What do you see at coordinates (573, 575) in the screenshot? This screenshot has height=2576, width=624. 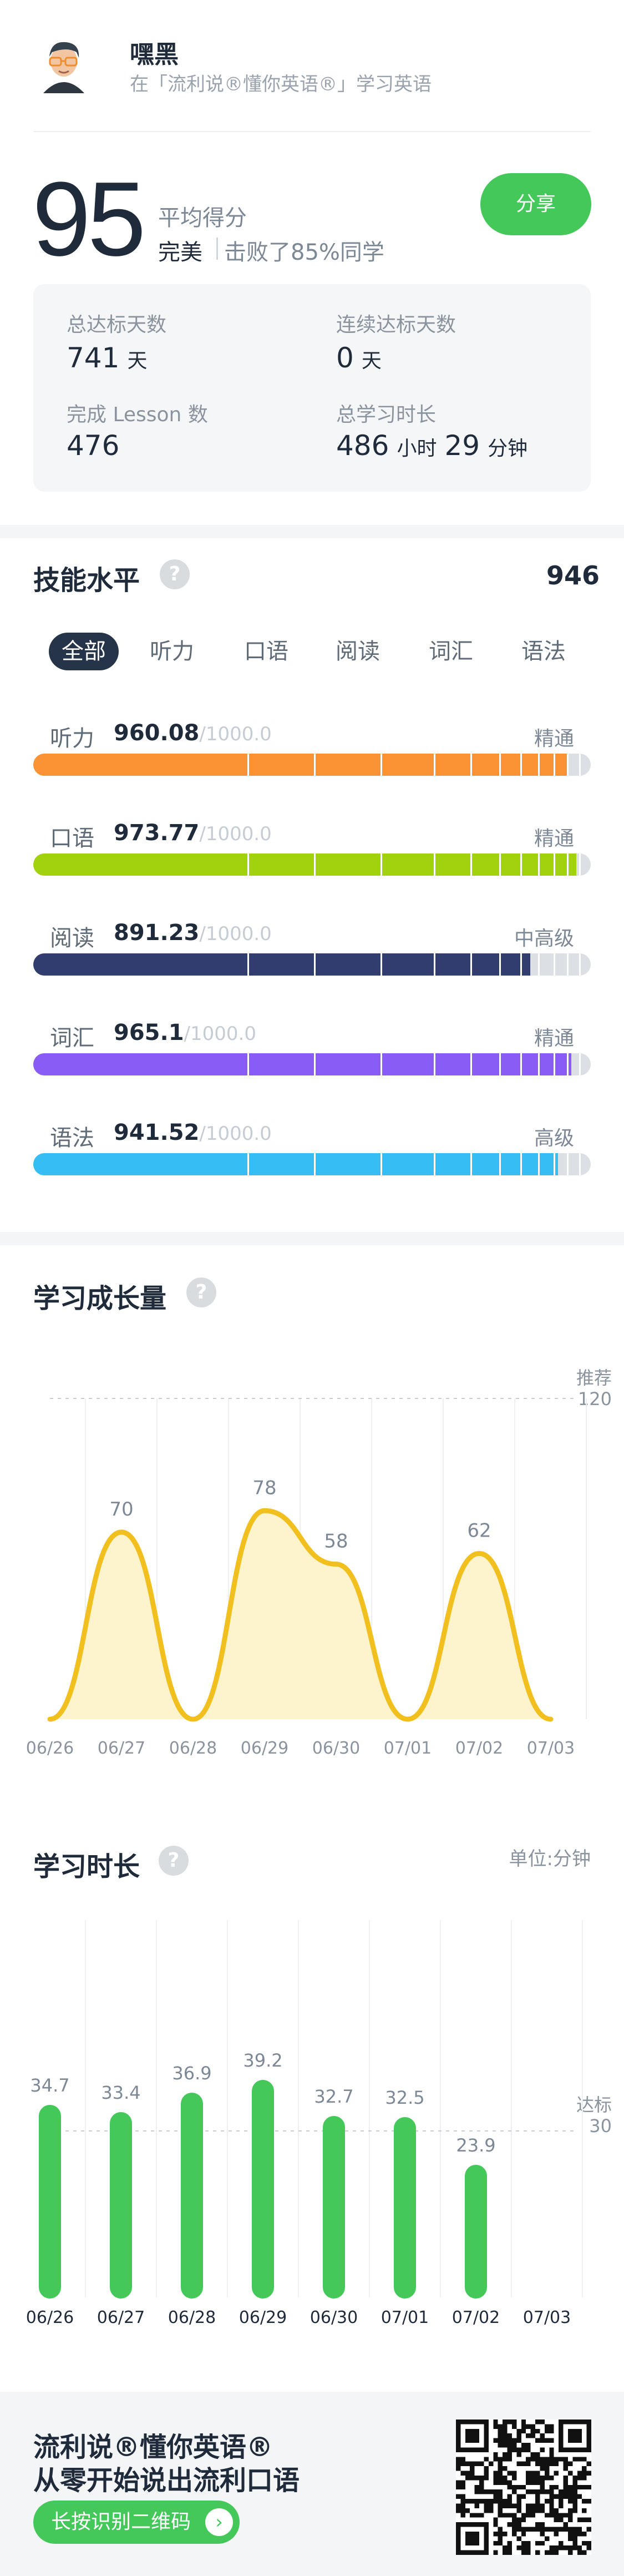 I see `skills-total-score: 946` at bounding box center [573, 575].